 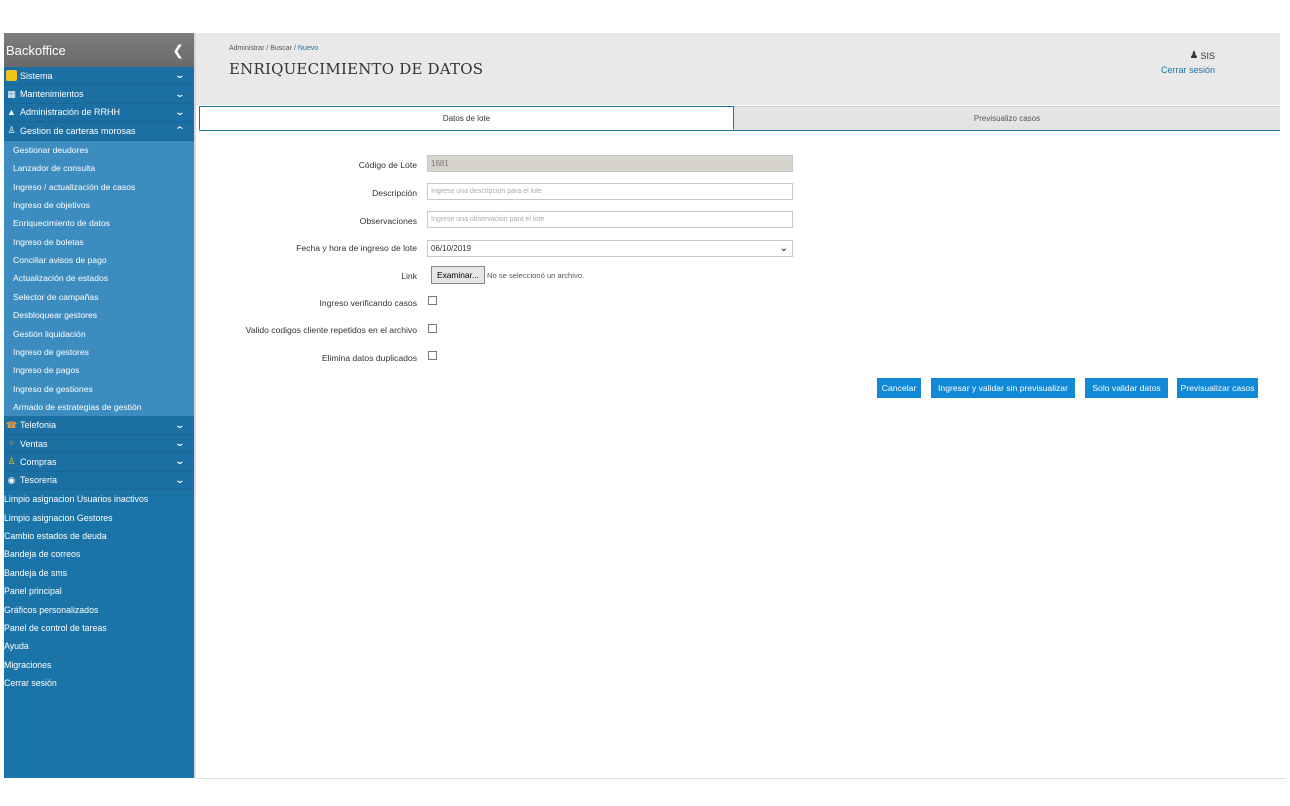 What do you see at coordinates (99, 50) in the screenshot?
I see `sidebar-header: Backoffice ❮` at bounding box center [99, 50].